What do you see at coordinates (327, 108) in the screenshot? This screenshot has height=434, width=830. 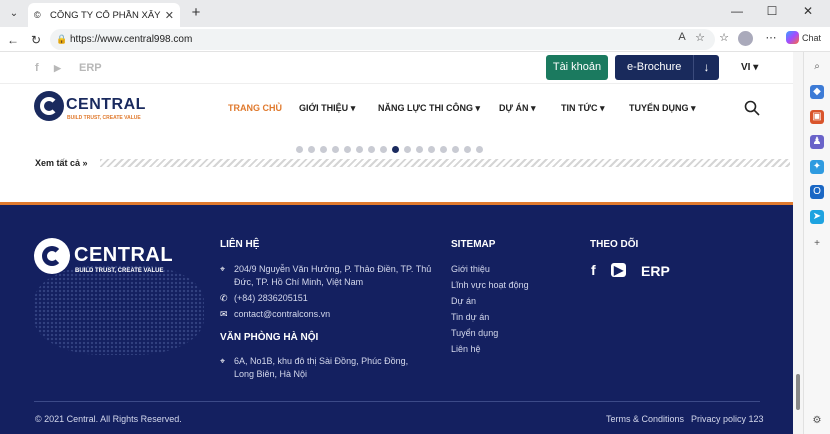 I see `nav-about: GIỚI THIỆU ▾` at bounding box center [327, 108].